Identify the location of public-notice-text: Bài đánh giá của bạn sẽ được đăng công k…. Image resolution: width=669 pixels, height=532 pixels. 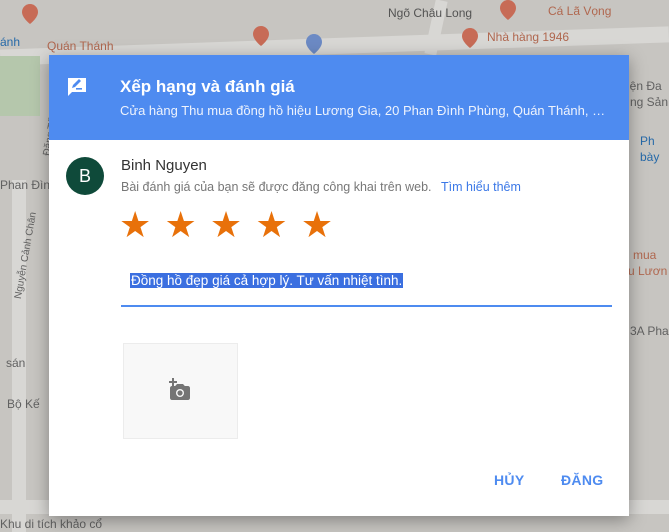
(276, 187).